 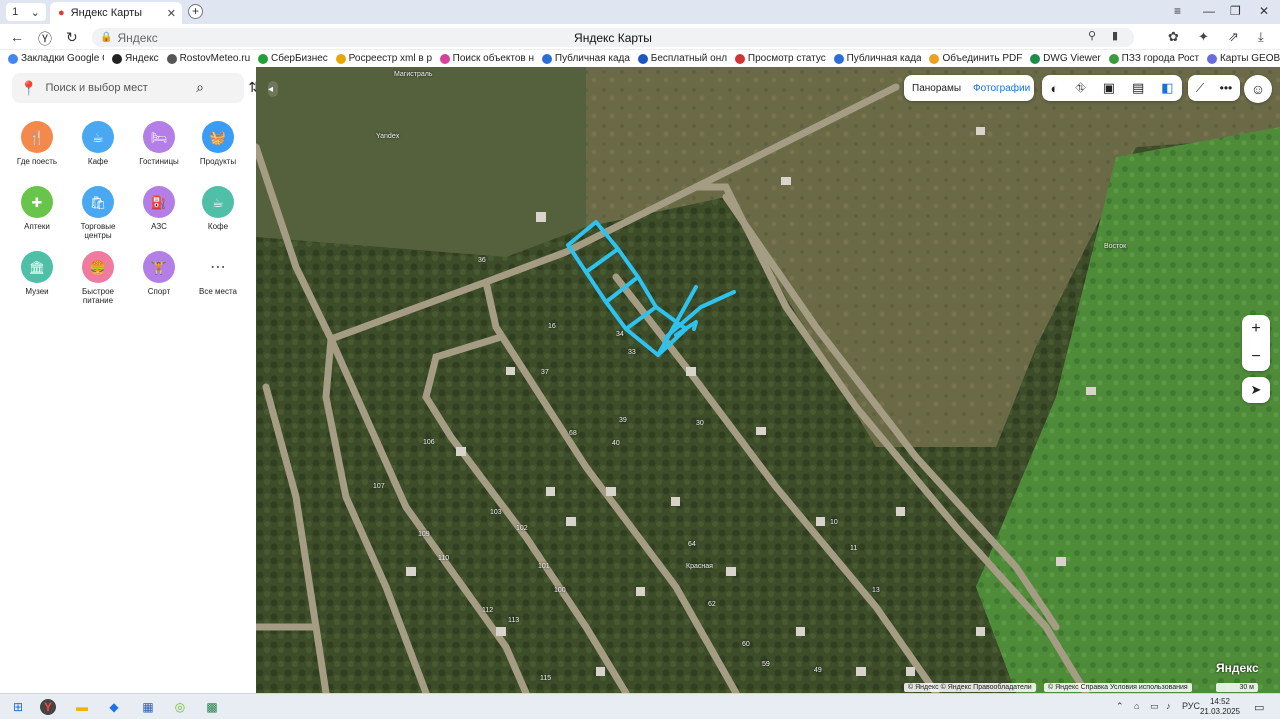 I want to click on ruler-icon: ⟋, so click(x=1200, y=88).